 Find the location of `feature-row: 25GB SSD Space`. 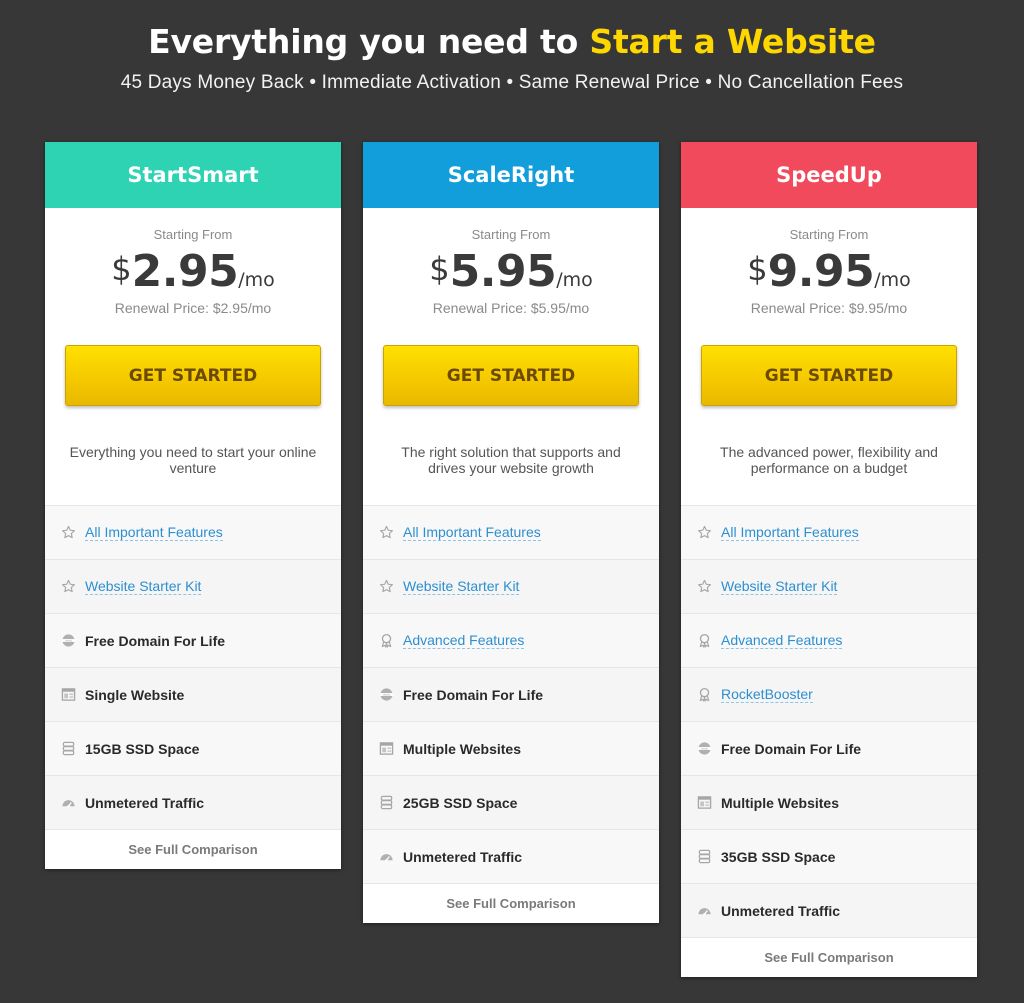

feature-row: 25GB SSD Space is located at coordinates (511, 802).